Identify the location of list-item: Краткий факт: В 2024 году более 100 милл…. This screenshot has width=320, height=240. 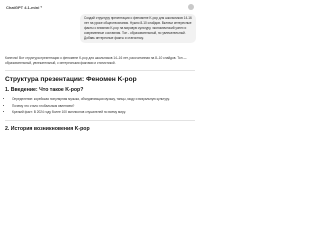
(103, 112).